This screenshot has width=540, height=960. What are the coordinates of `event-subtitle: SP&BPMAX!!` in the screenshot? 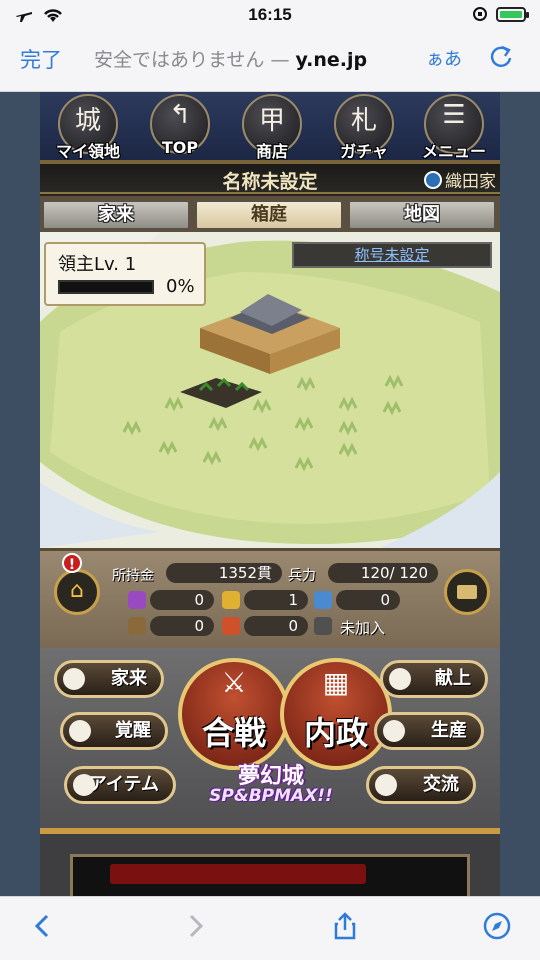 It's located at (271, 796).